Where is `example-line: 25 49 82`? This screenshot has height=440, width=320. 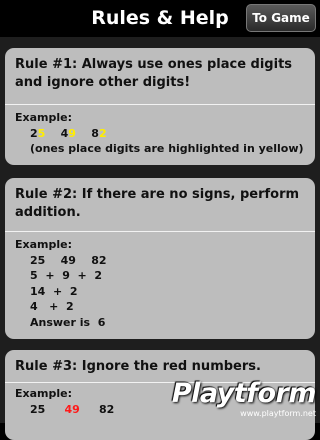 example-line: 25 49 82 is located at coordinates (68, 260).